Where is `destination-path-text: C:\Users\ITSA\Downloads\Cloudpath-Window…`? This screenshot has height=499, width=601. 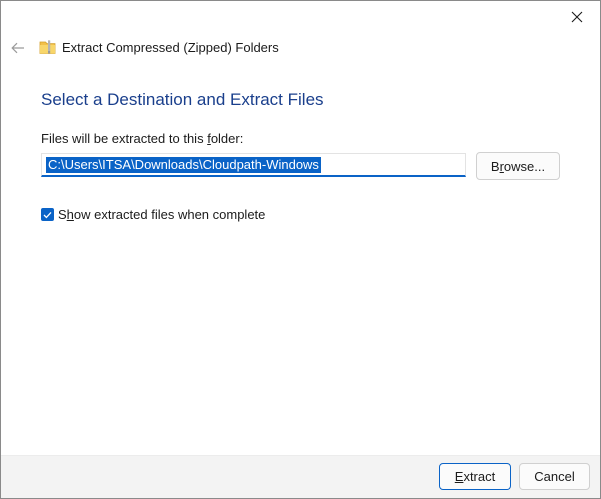
destination-path-text: C:\Users\ITSA\Downloads\Cloudpath-Window… is located at coordinates (183, 165).